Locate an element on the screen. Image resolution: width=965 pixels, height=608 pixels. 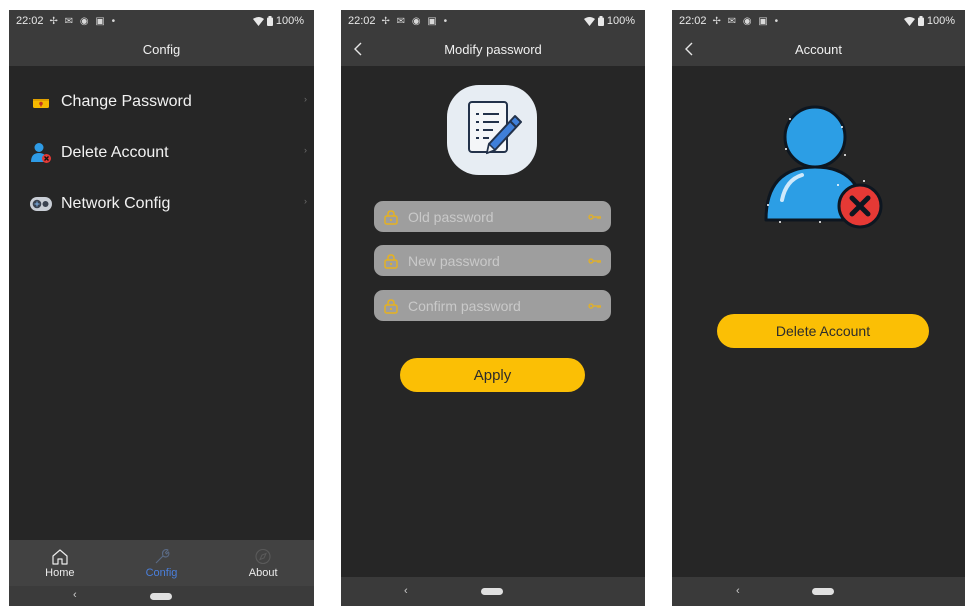
new-password-field: New password is located at coordinates (492, 260).